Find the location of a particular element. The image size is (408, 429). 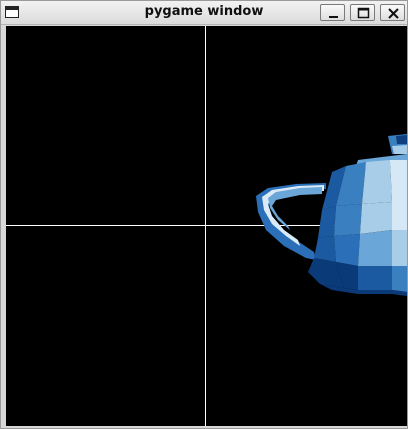

window-title: pygame window is located at coordinates (204, 11).